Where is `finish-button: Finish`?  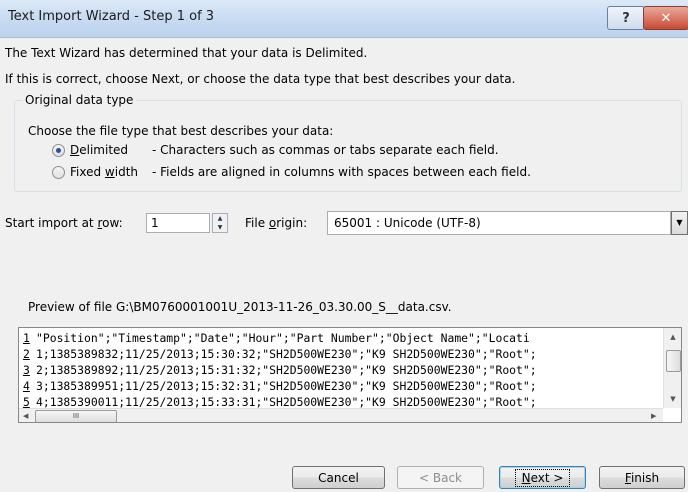 finish-button: Finish is located at coordinates (642, 477).